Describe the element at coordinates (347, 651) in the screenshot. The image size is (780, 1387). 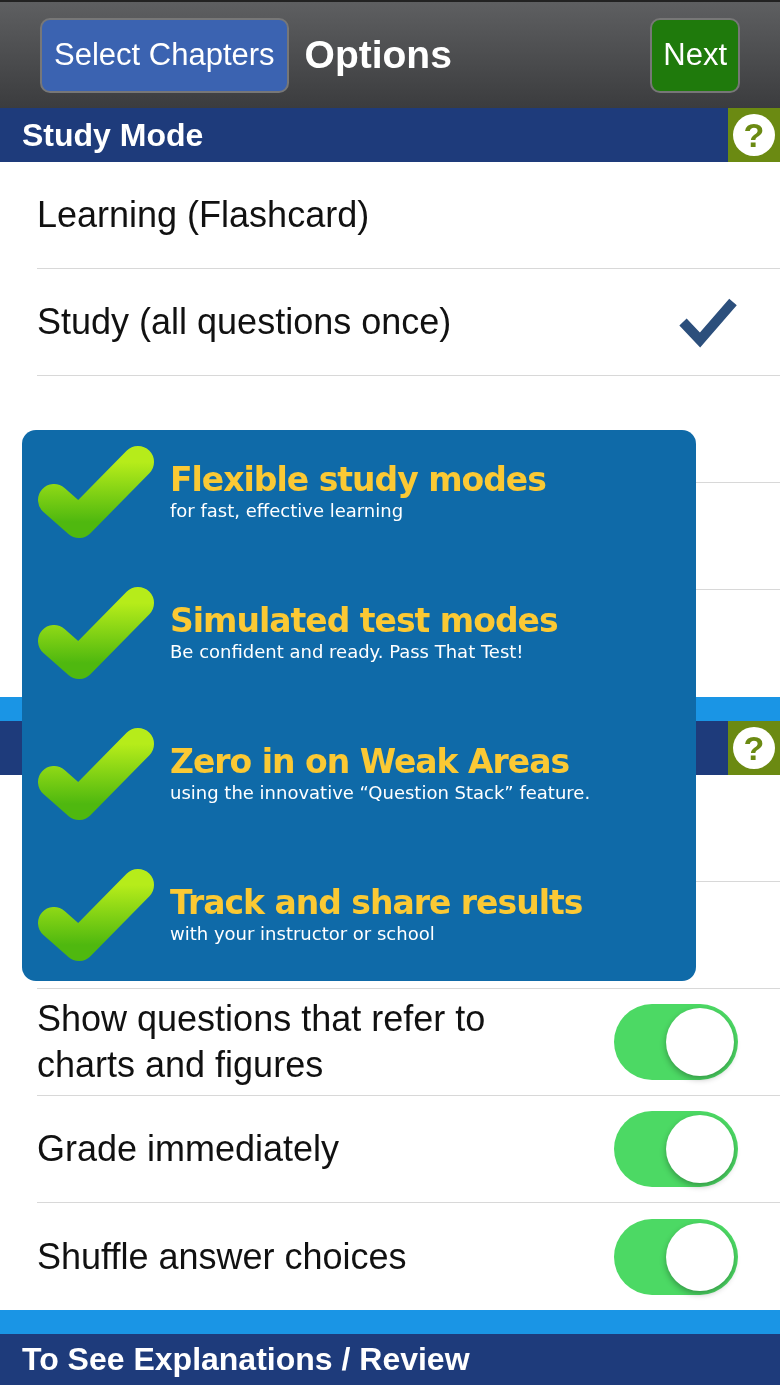
I see `feature-subtitle: Be confident and ready. Pass That Test!` at that location.